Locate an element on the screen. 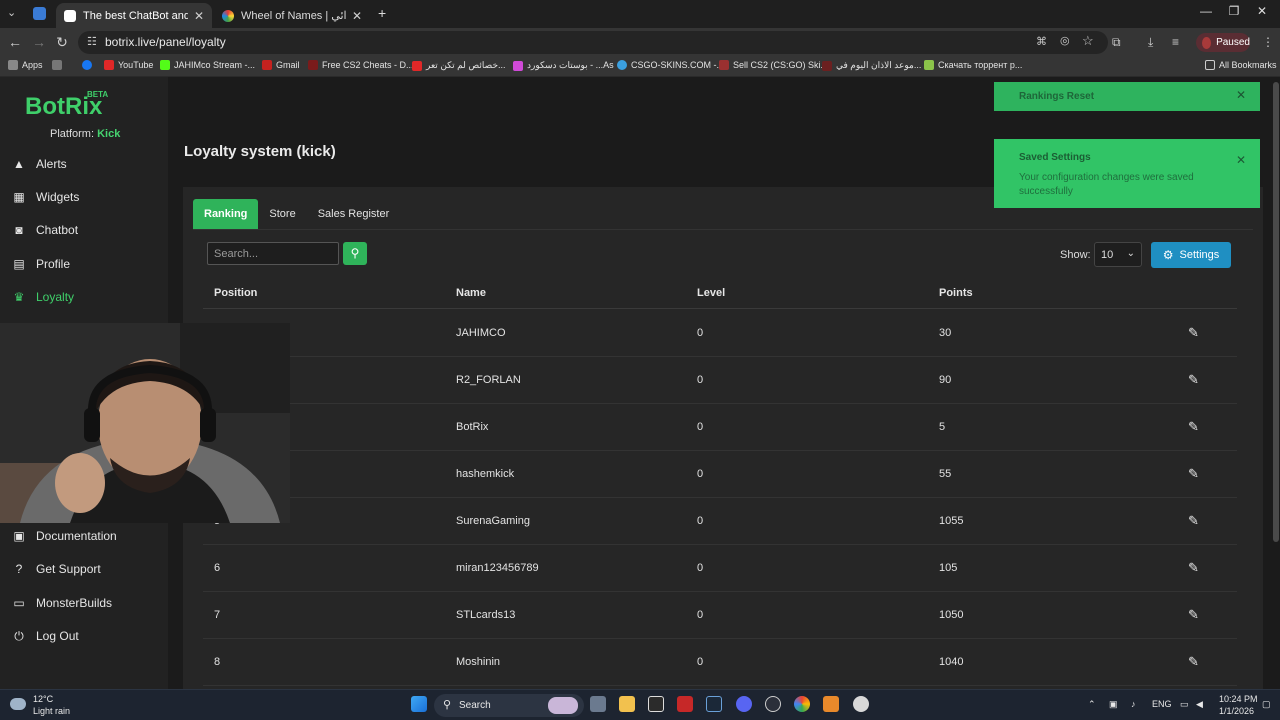 Image resolution: width=1280 pixels, height=720 pixels. apps-icon is located at coordinates (13, 65).